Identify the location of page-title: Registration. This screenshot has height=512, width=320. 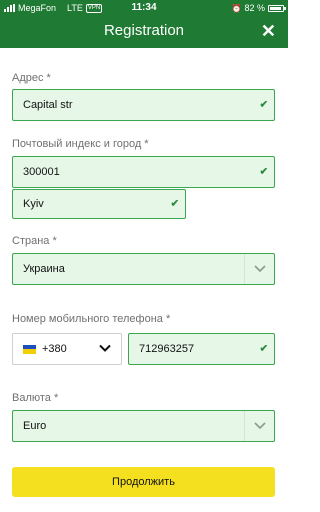
(144, 30).